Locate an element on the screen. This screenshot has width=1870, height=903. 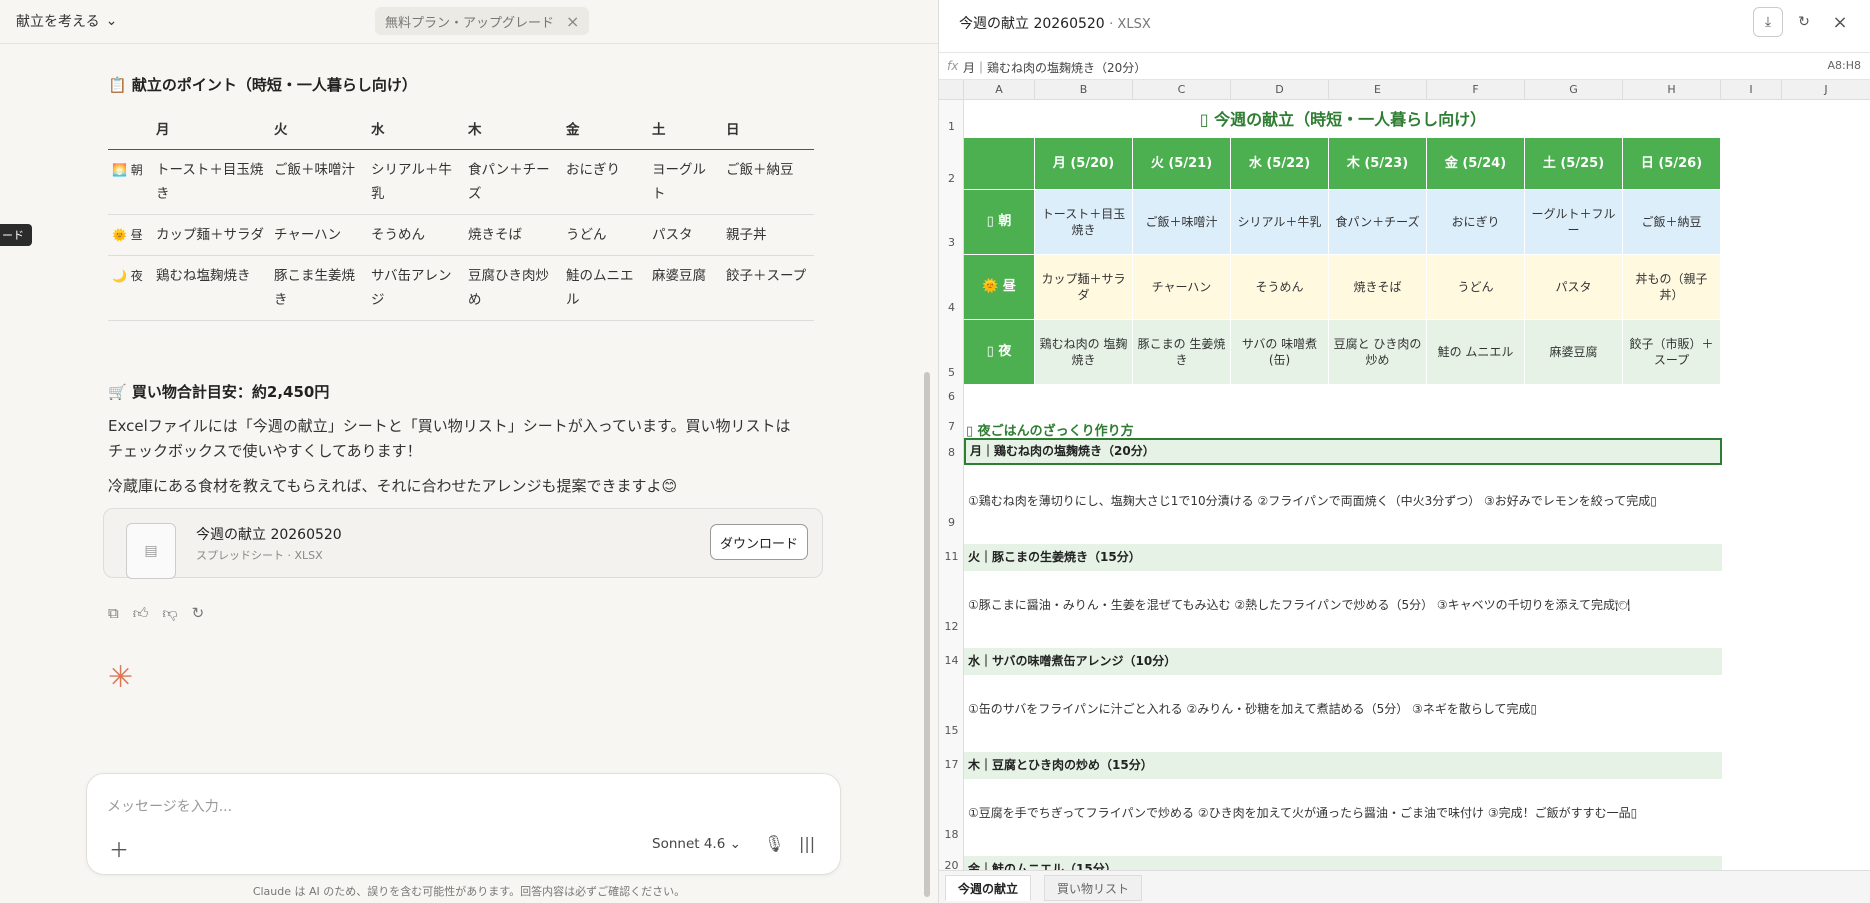
message-actions: ⧉ 👍︎ 👎︎ ↻ is located at coordinates (156, 613).